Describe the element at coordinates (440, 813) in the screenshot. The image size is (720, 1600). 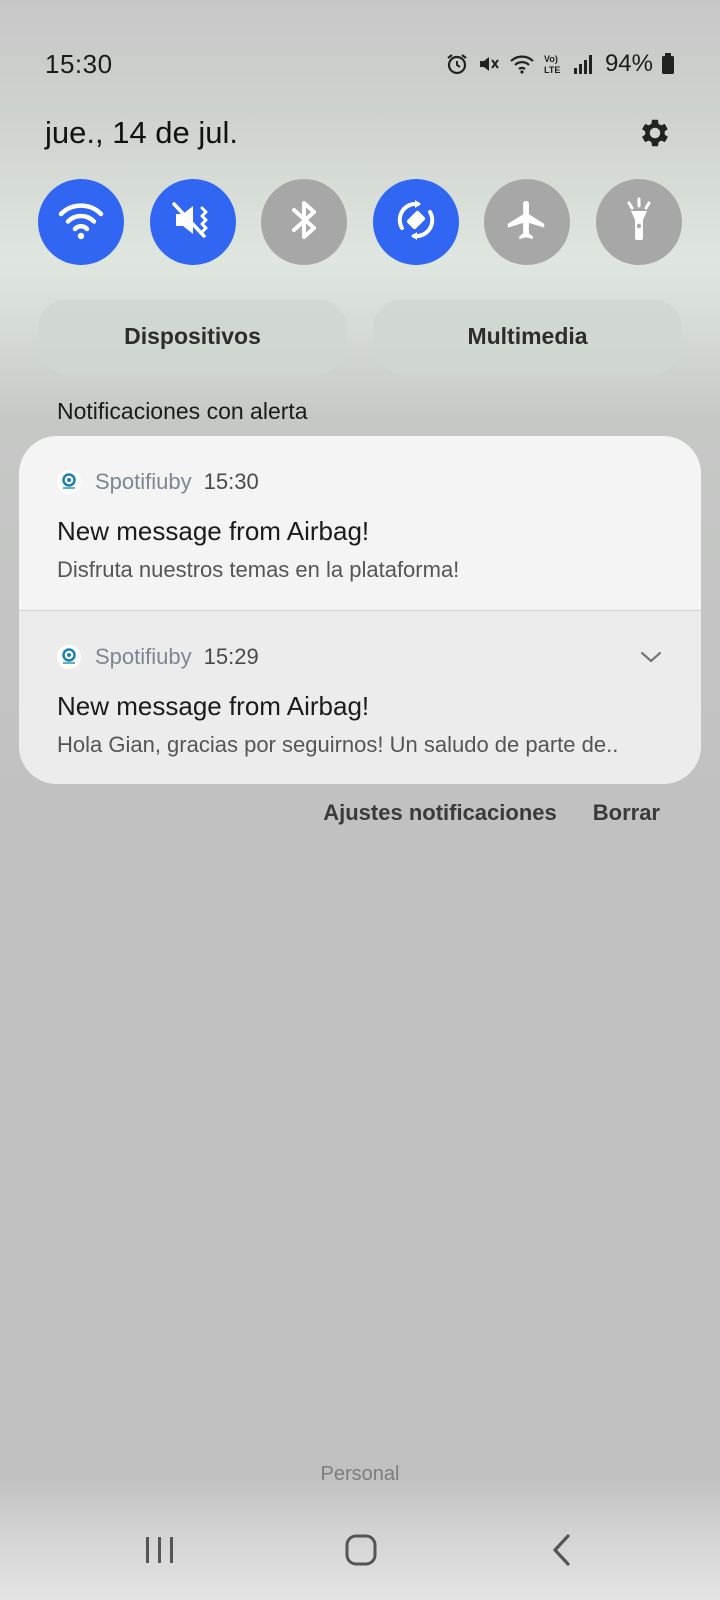
I see `notification-settings-button: Ajustes notificaciones` at that location.